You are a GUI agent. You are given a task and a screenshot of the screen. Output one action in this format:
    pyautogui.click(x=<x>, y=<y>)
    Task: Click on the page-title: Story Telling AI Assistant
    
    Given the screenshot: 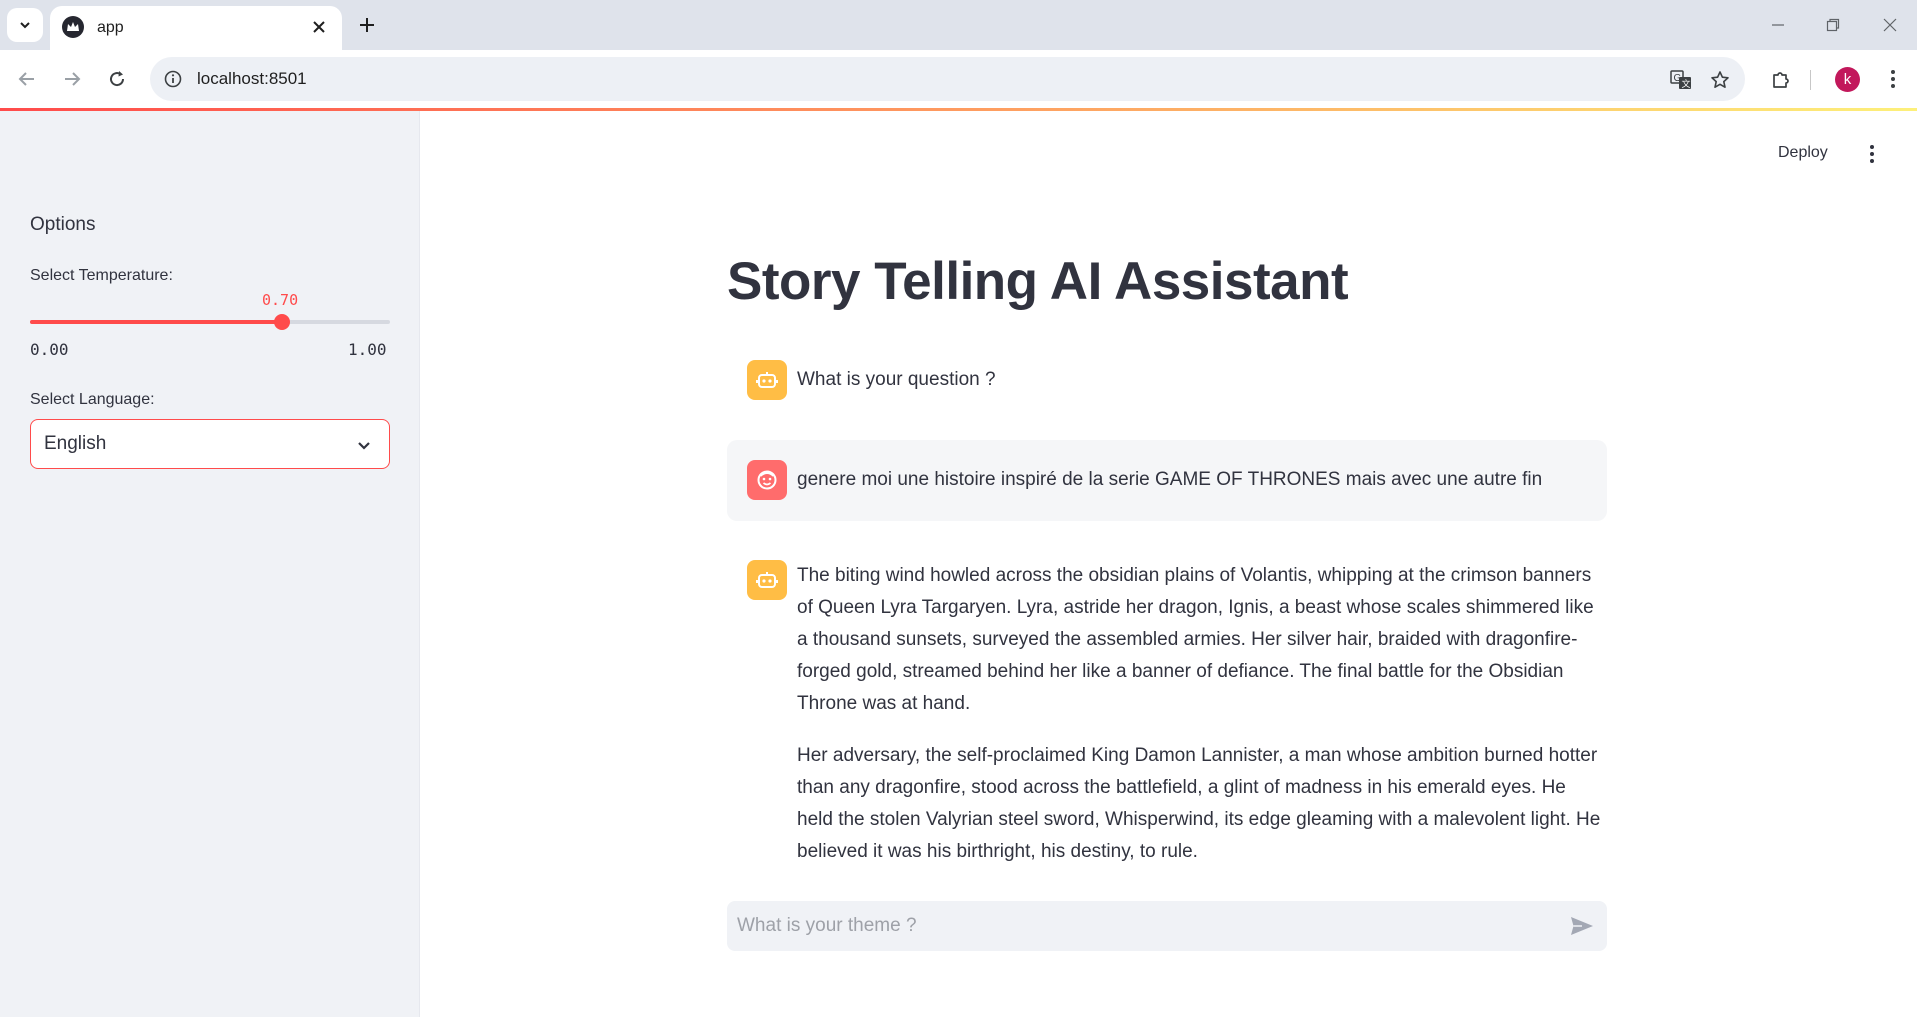 What is the action you would take?
    pyautogui.click(x=1038, y=281)
    